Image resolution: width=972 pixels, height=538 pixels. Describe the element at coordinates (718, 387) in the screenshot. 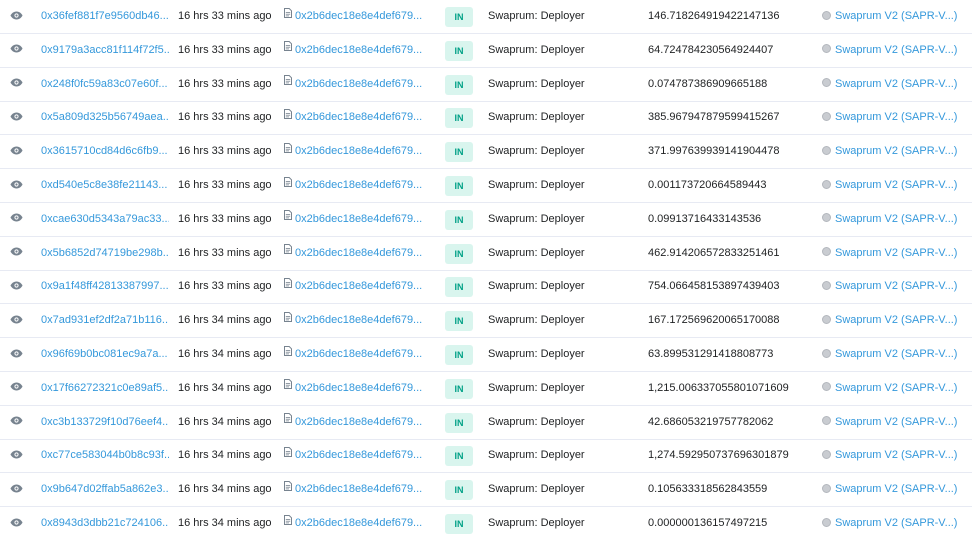

I see `transfer-value: 1,215.006337055801071609` at that location.